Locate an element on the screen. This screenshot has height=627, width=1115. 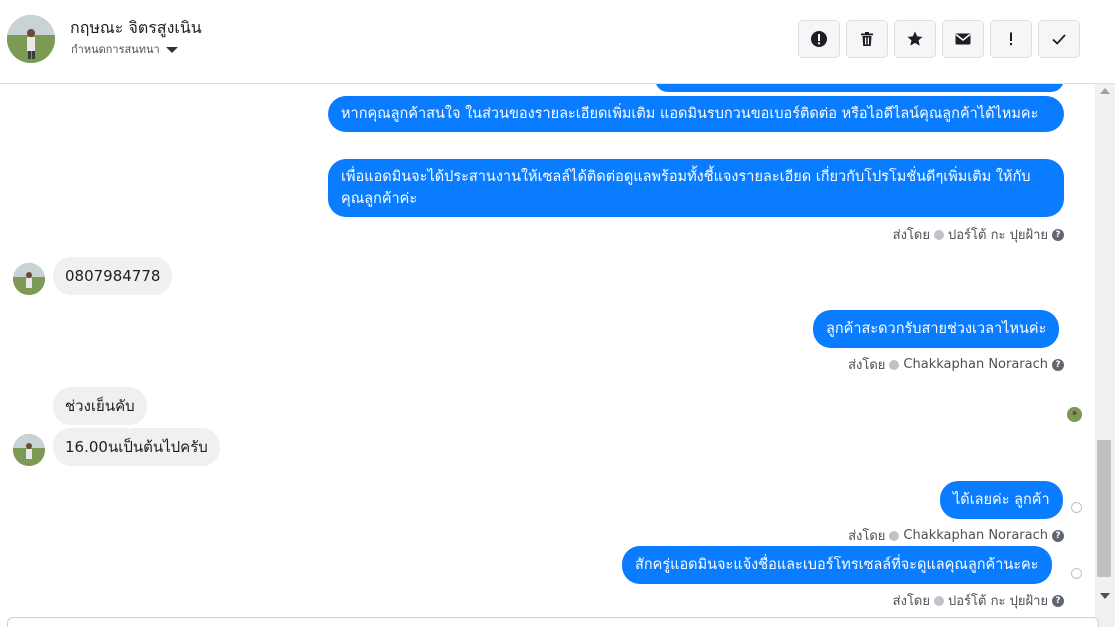
contact-avatar is located at coordinates (31, 39).